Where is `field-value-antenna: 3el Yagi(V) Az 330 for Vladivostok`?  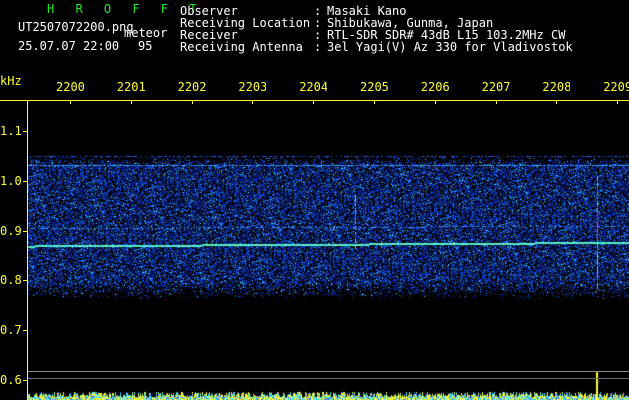
field-value-antenna: 3el Yagi(V) Az 330 for Vladivostok is located at coordinates (450, 47).